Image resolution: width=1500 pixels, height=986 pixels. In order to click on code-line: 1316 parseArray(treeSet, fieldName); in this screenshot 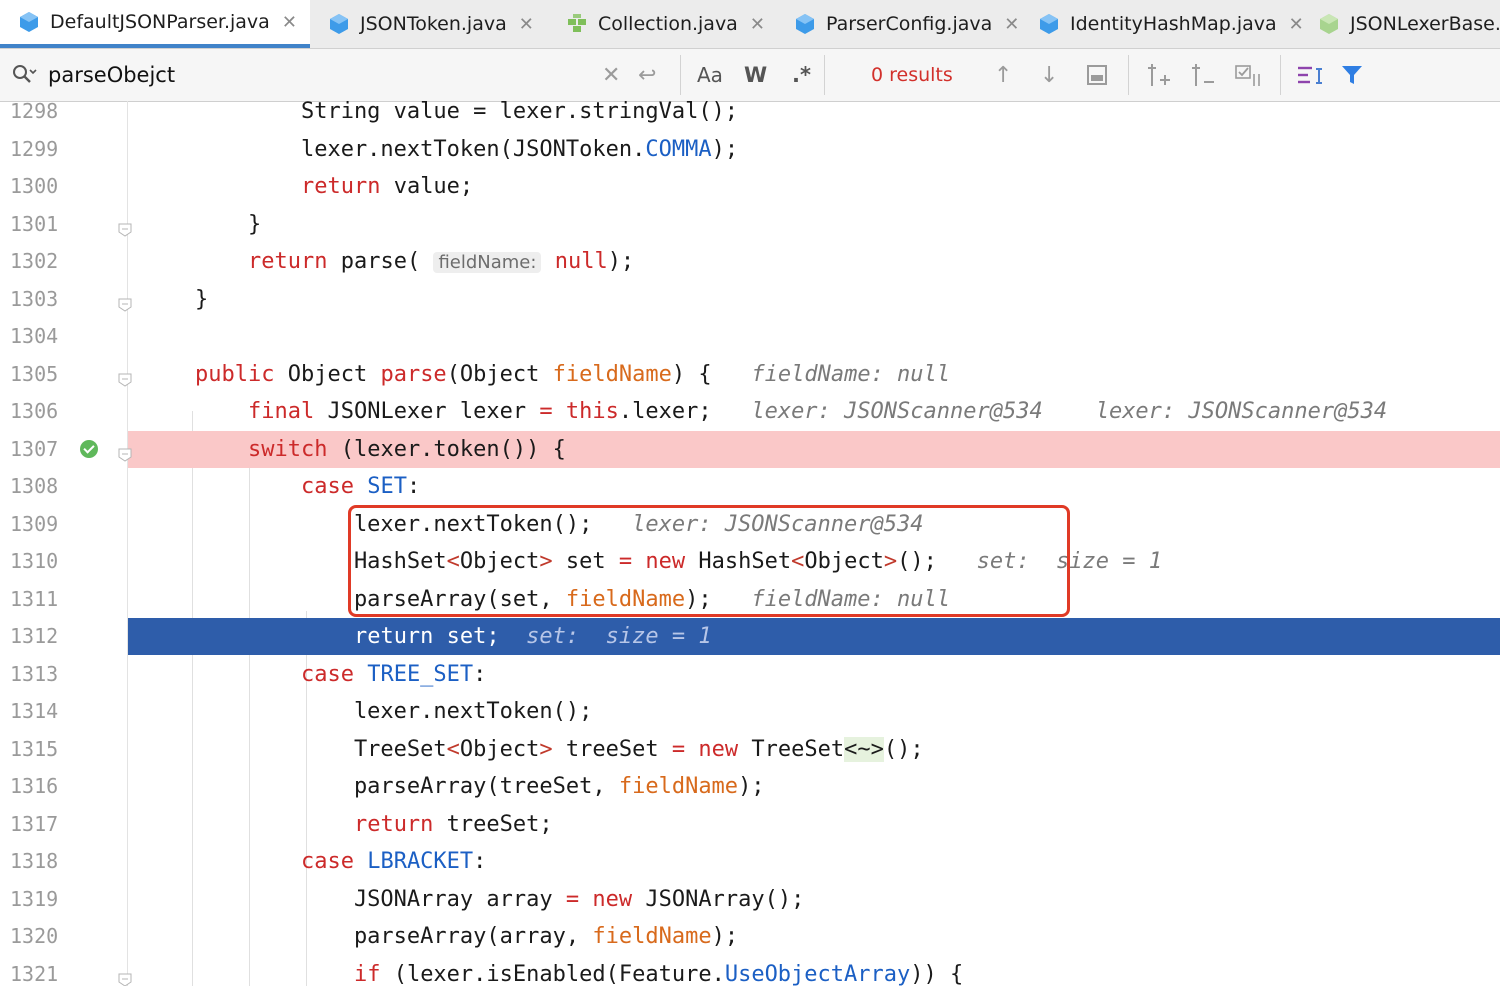, I will do `click(750, 786)`.